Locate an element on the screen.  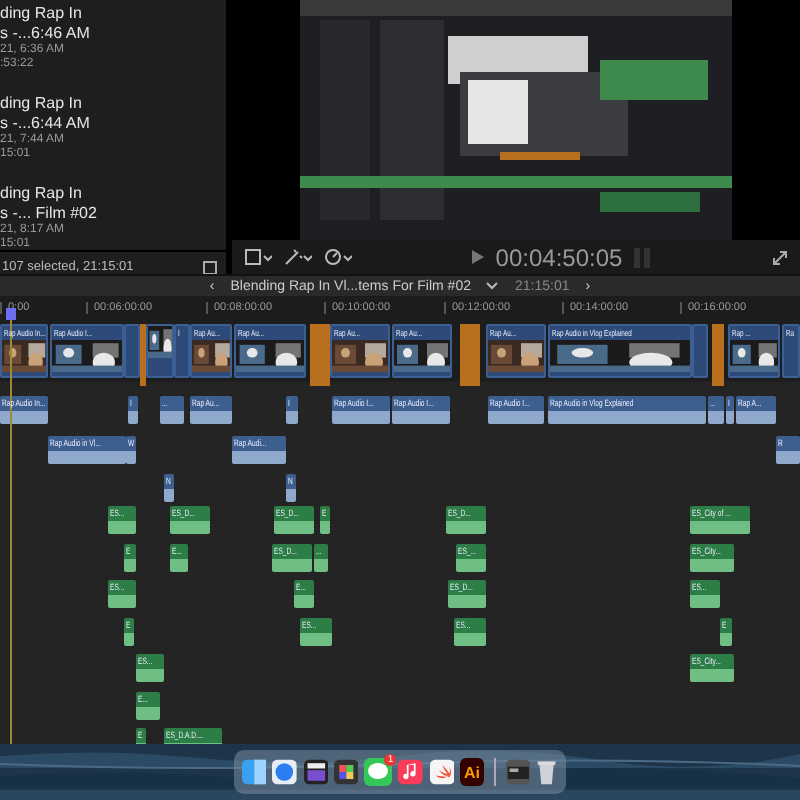
timecode: 00:04:50:05 is located at coordinates (559, 257).